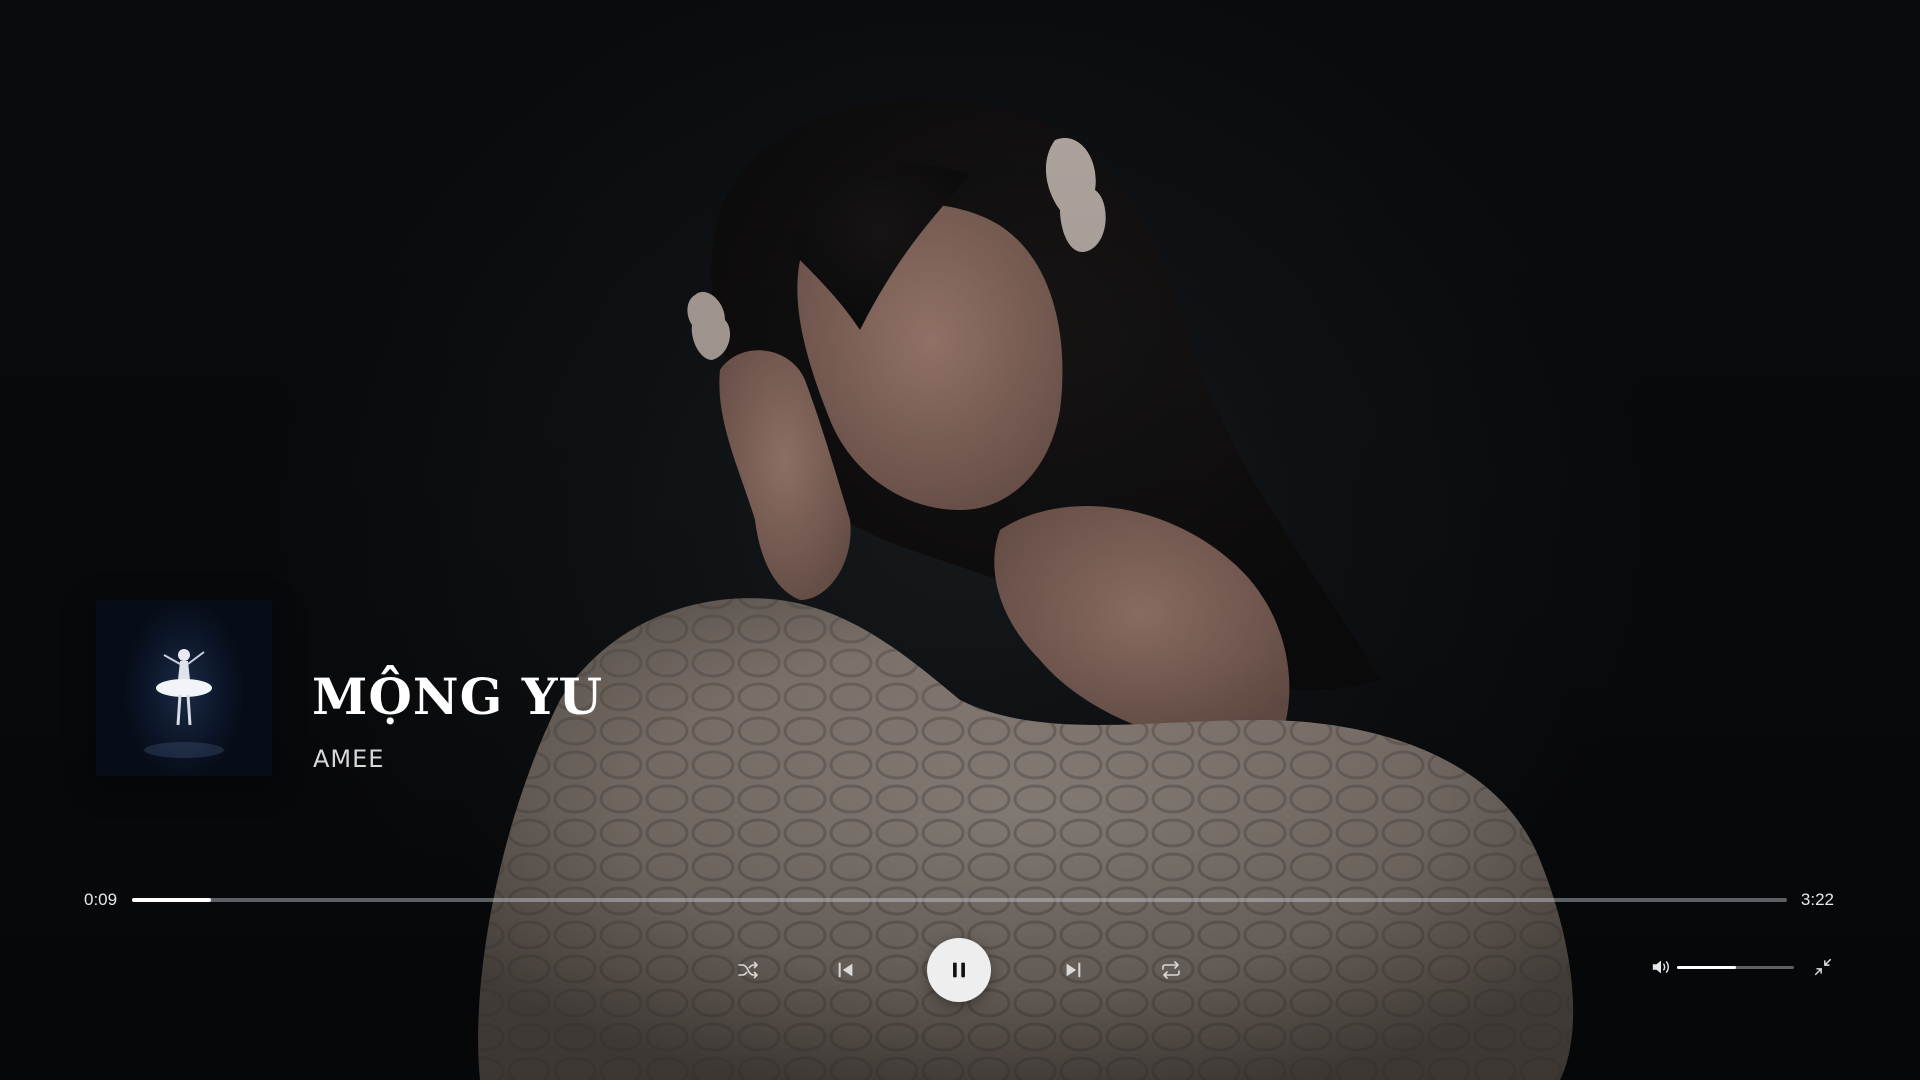 Image resolution: width=1920 pixels, height=1080 pixels. What do you see at coordinates (184, 703) in the screenshot?
I see `ballerina-thumbnail` at bounding box center [184, 703].